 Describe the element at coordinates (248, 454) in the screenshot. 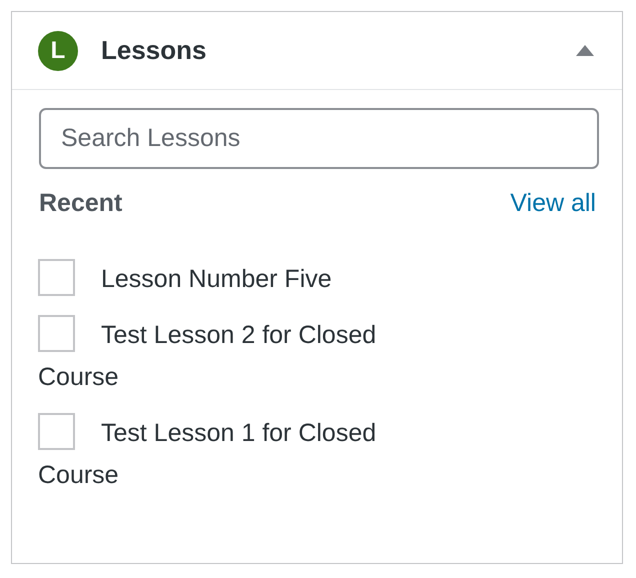

I see `lesson-checkbox: Test Lesson 1 for Closed Course` at that location.